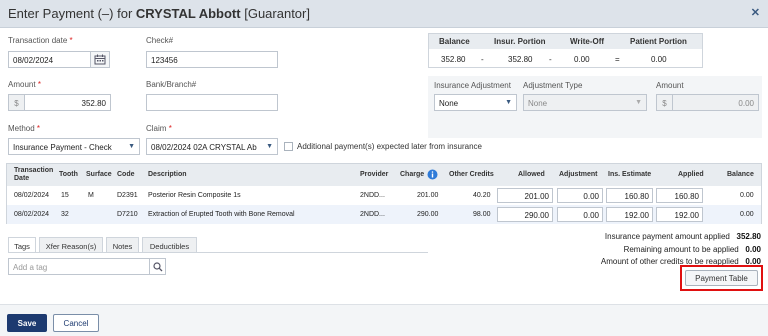  What do you see at coordinates (171, 84) in the screenshot?
I see `bank-branch-label: Bank/Branch#` at bounding box center [171, 84].